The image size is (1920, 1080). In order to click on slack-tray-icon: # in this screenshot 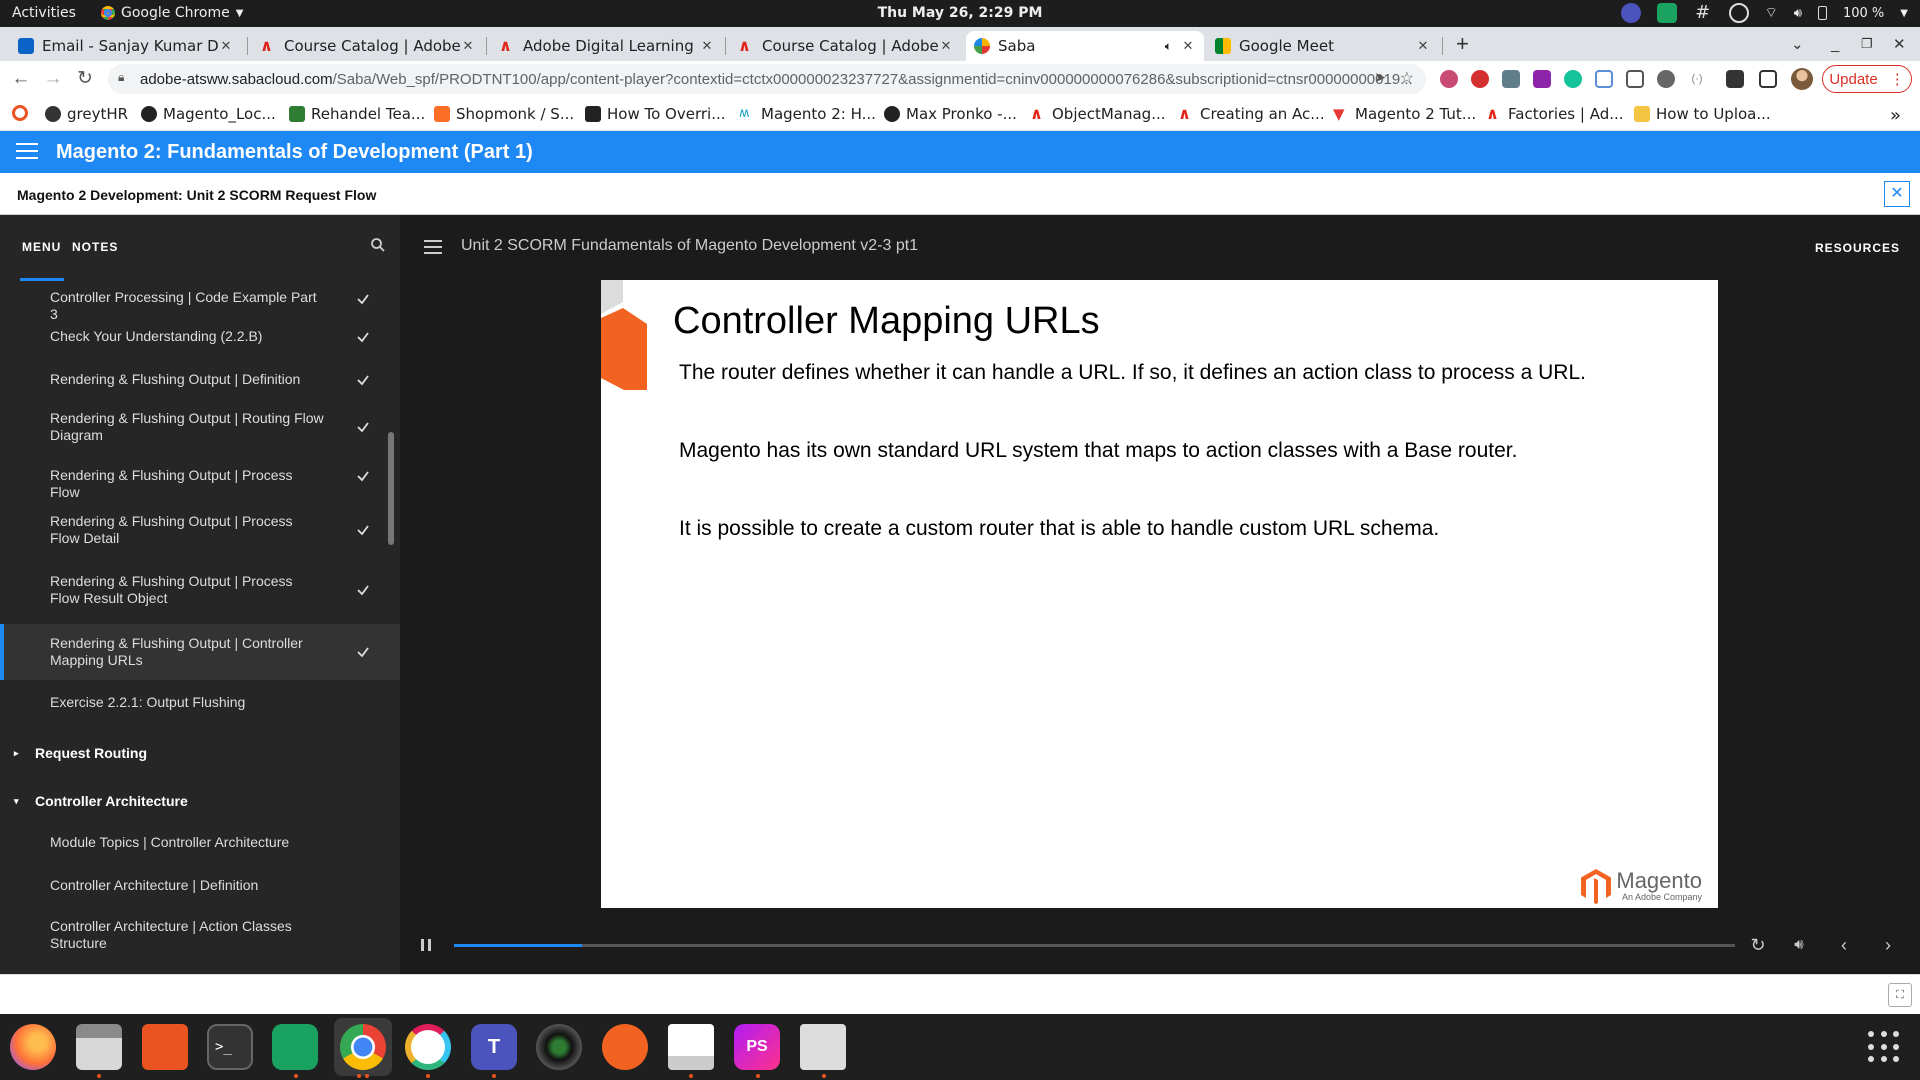, I will do `click(1703, 13)`.